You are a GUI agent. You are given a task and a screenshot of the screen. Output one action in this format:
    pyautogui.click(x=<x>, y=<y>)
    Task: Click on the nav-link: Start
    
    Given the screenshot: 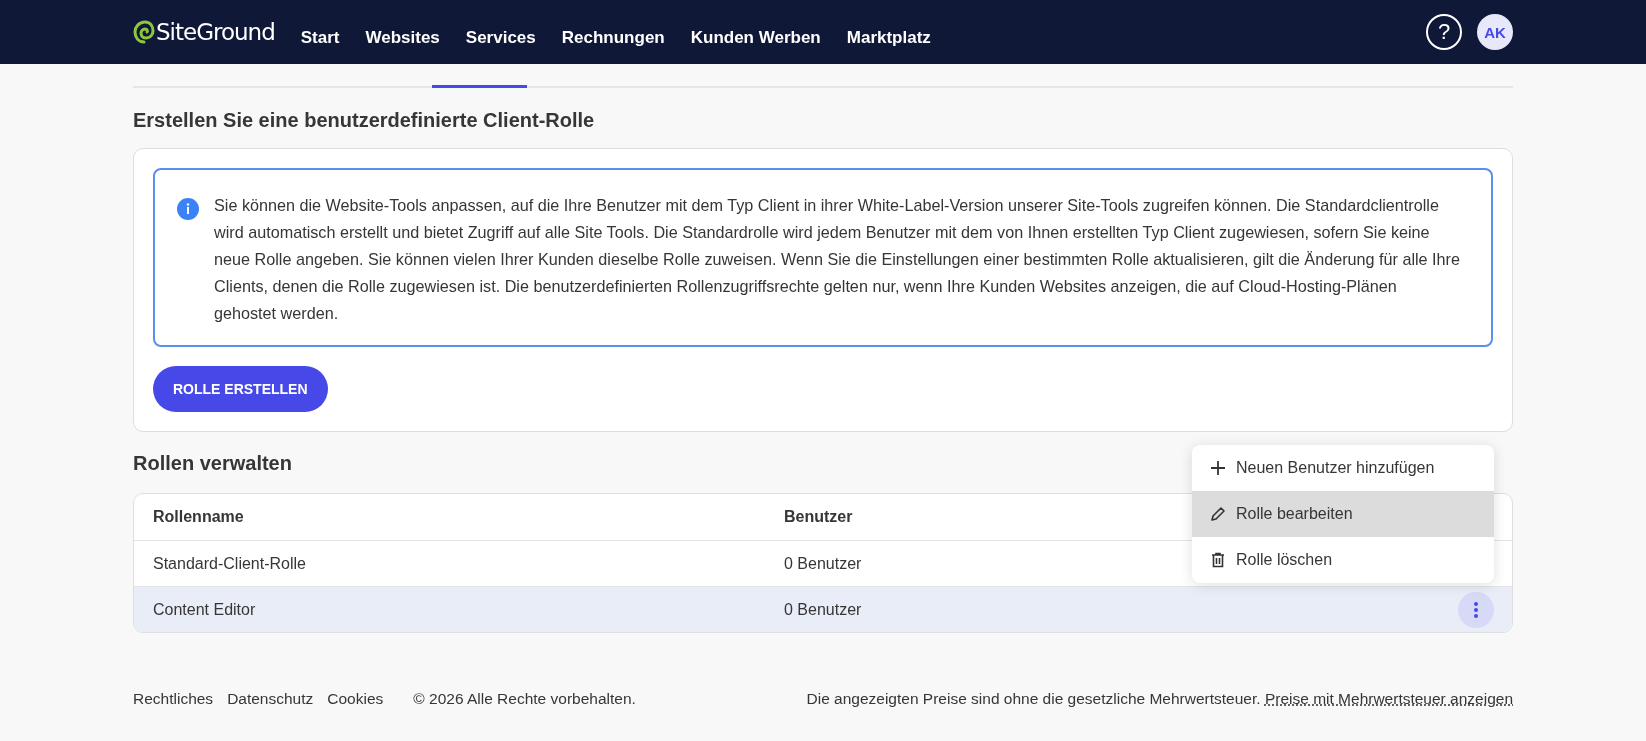 What is the action you would take?
    pyautogui.click(x=320, y=38)
    